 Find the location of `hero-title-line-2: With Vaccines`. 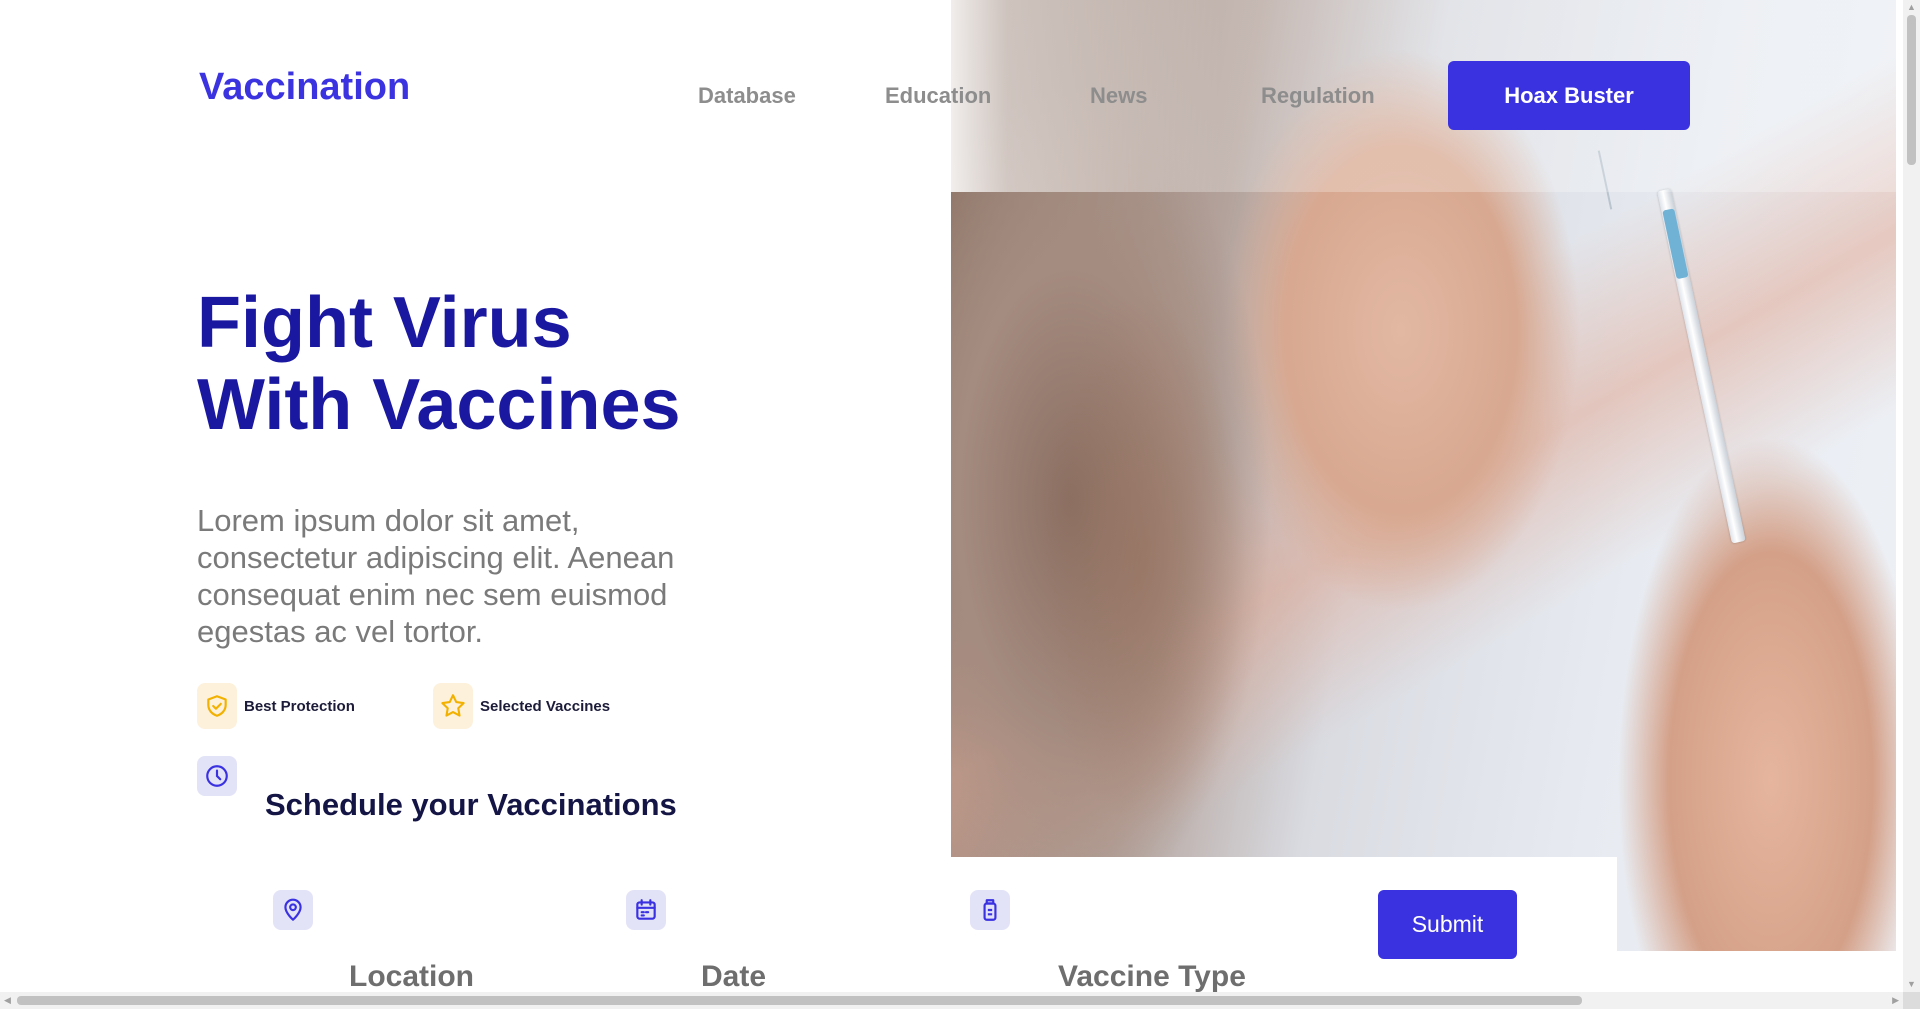

hero-title-line-2: With Vaccines is located at coordinates (439, 405).